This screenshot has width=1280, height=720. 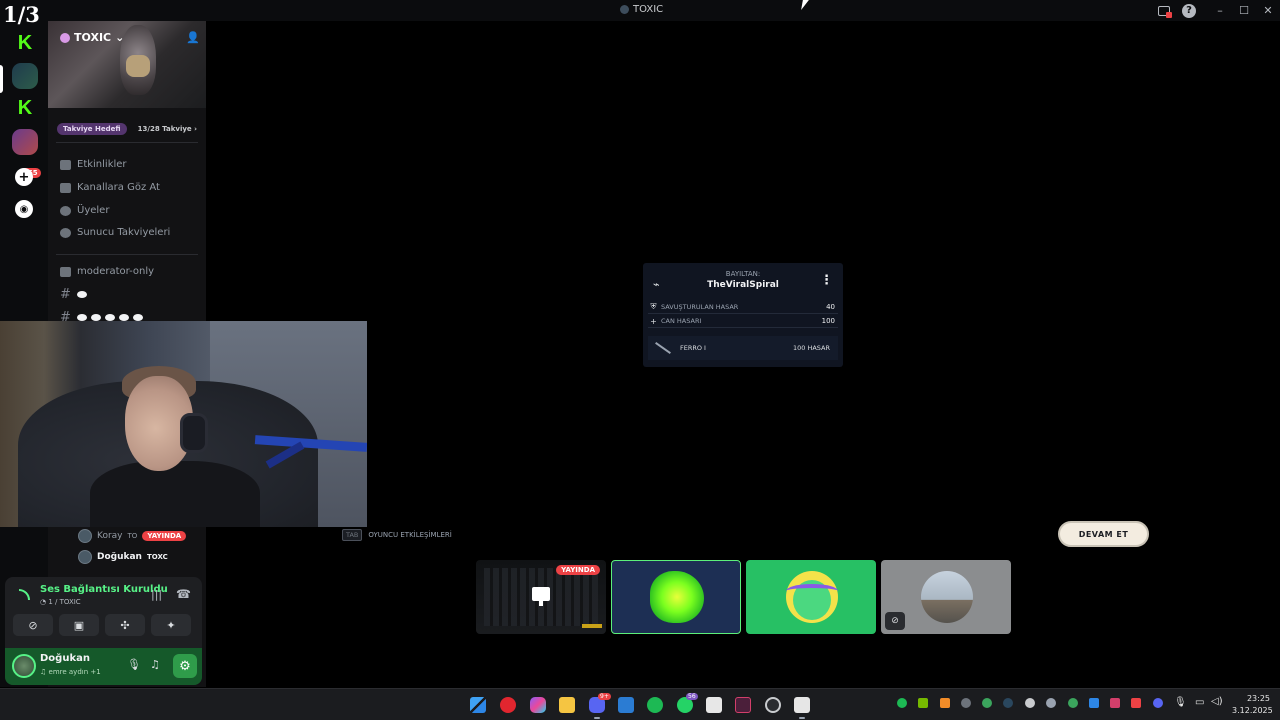 I want to click on camera-off-button: ⊘, so click(x=33, y=625).